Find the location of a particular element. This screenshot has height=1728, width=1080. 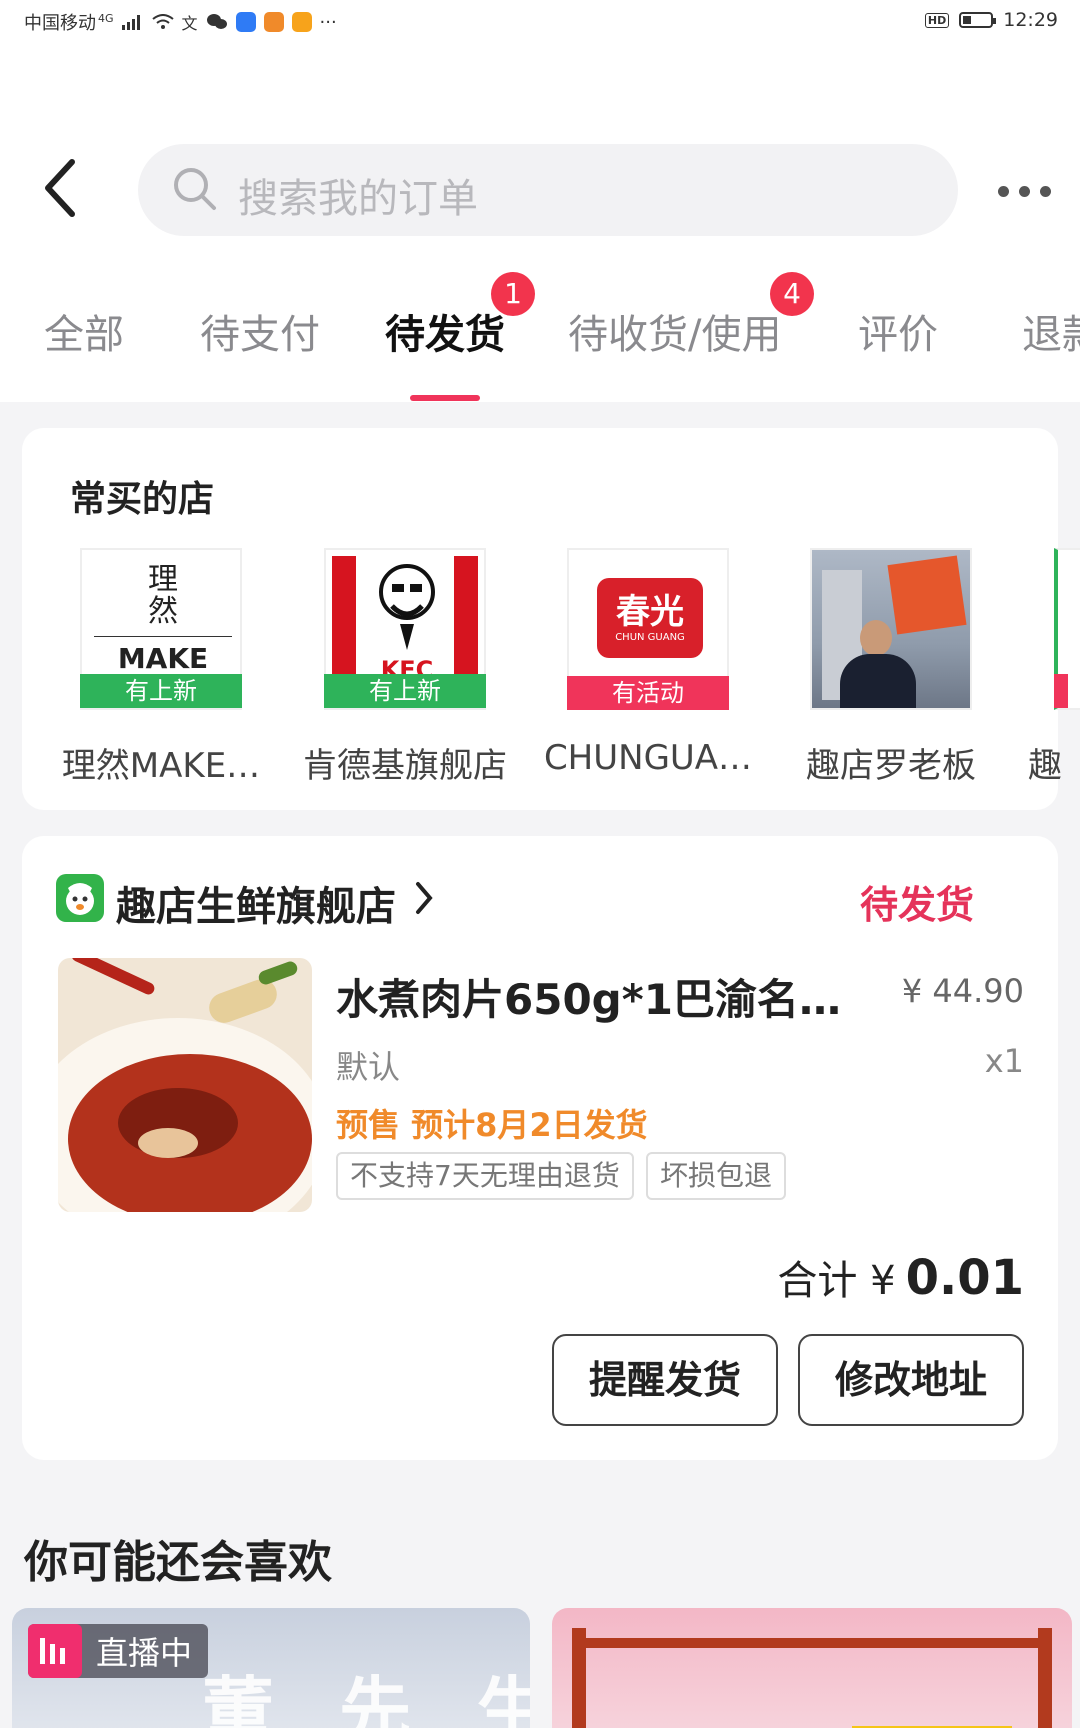

decor is located at coordinates (812, 1643).